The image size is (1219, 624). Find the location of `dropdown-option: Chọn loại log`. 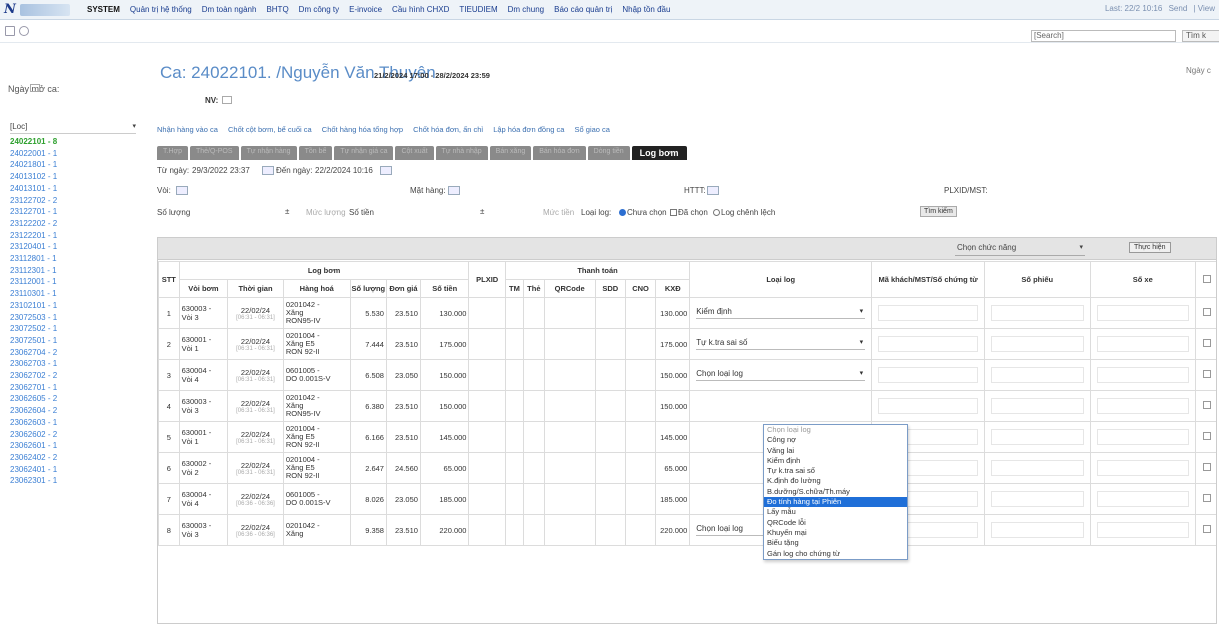

dropdown-option: Chọn loại log is located at coordinates (835, 430).